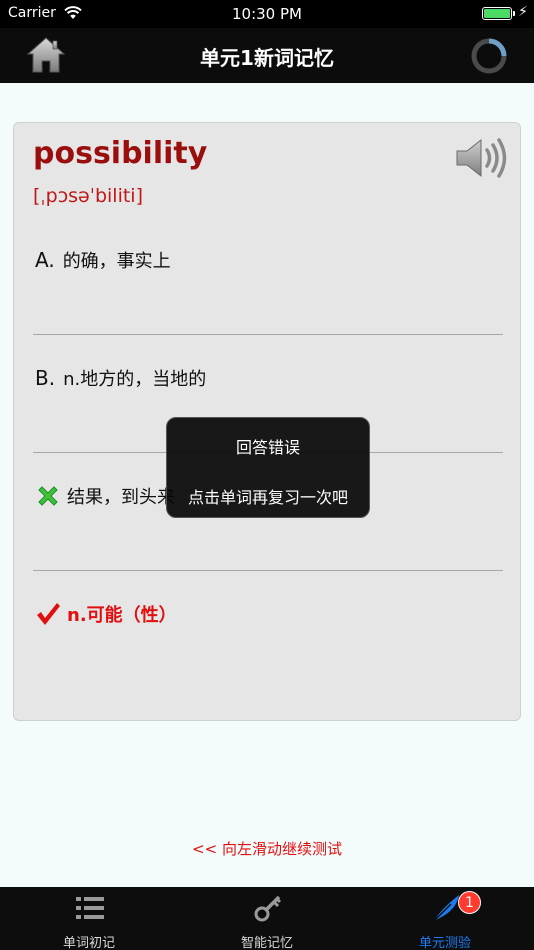  What do you see at coordinates (268, 276) in the screenshot?
I see `option-a: A. 的确，事实上` at bounding box center [268, 276].